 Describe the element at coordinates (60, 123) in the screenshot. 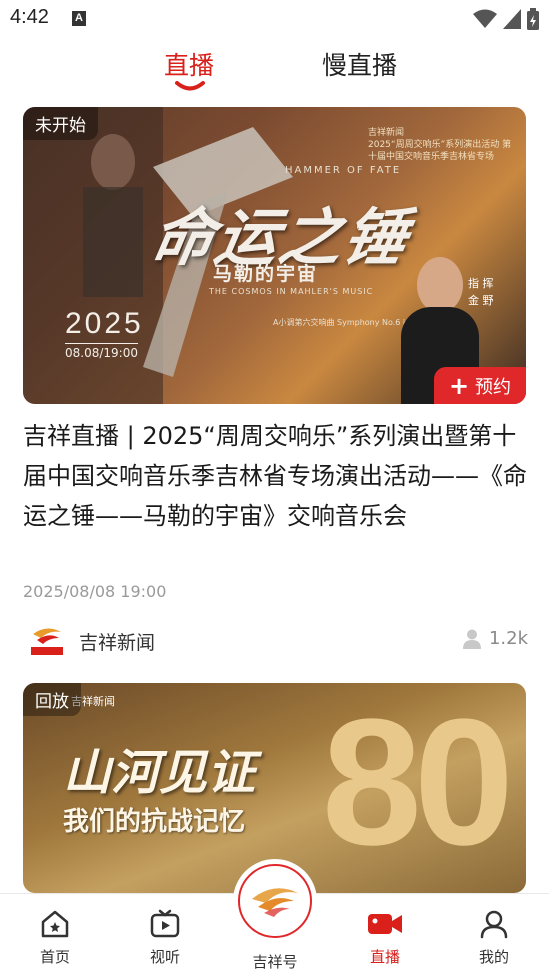

I see `status-badge: 未开始` at that location.